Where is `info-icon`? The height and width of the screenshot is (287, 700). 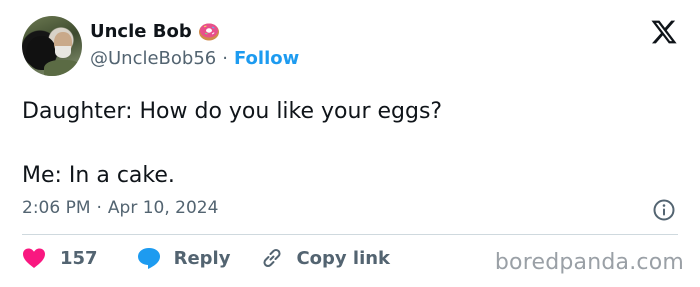 info-icon is located at coordinates (664, 210).